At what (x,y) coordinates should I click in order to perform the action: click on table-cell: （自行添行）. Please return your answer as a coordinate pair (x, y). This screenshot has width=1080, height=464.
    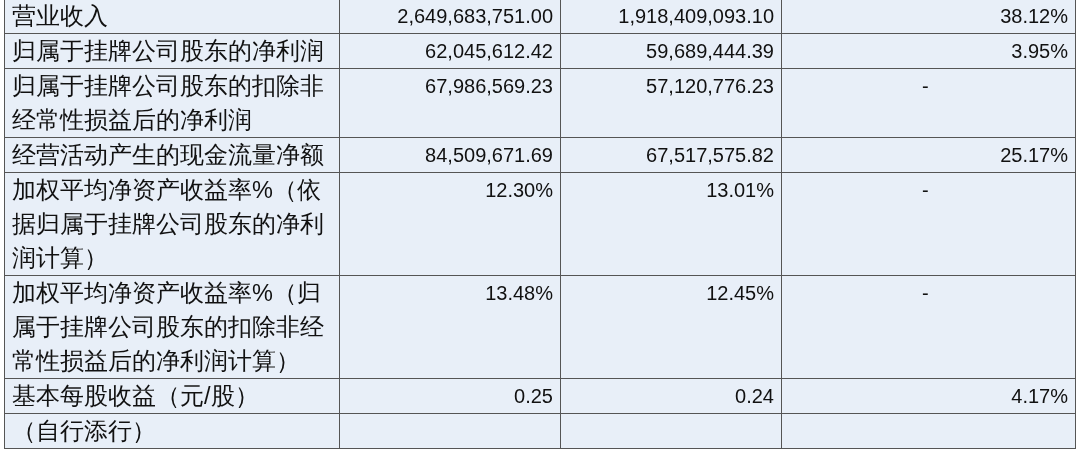
    Looking at the image, I should click on (172, 431).